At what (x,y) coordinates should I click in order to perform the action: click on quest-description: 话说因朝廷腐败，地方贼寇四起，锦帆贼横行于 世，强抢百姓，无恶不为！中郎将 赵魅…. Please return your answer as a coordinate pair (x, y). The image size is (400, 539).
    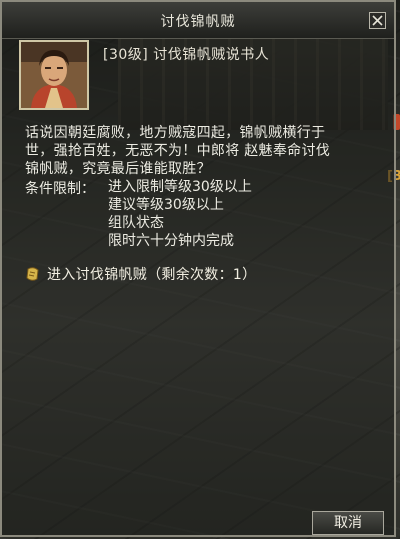
    Looking at the image, I should click on (205, 151).